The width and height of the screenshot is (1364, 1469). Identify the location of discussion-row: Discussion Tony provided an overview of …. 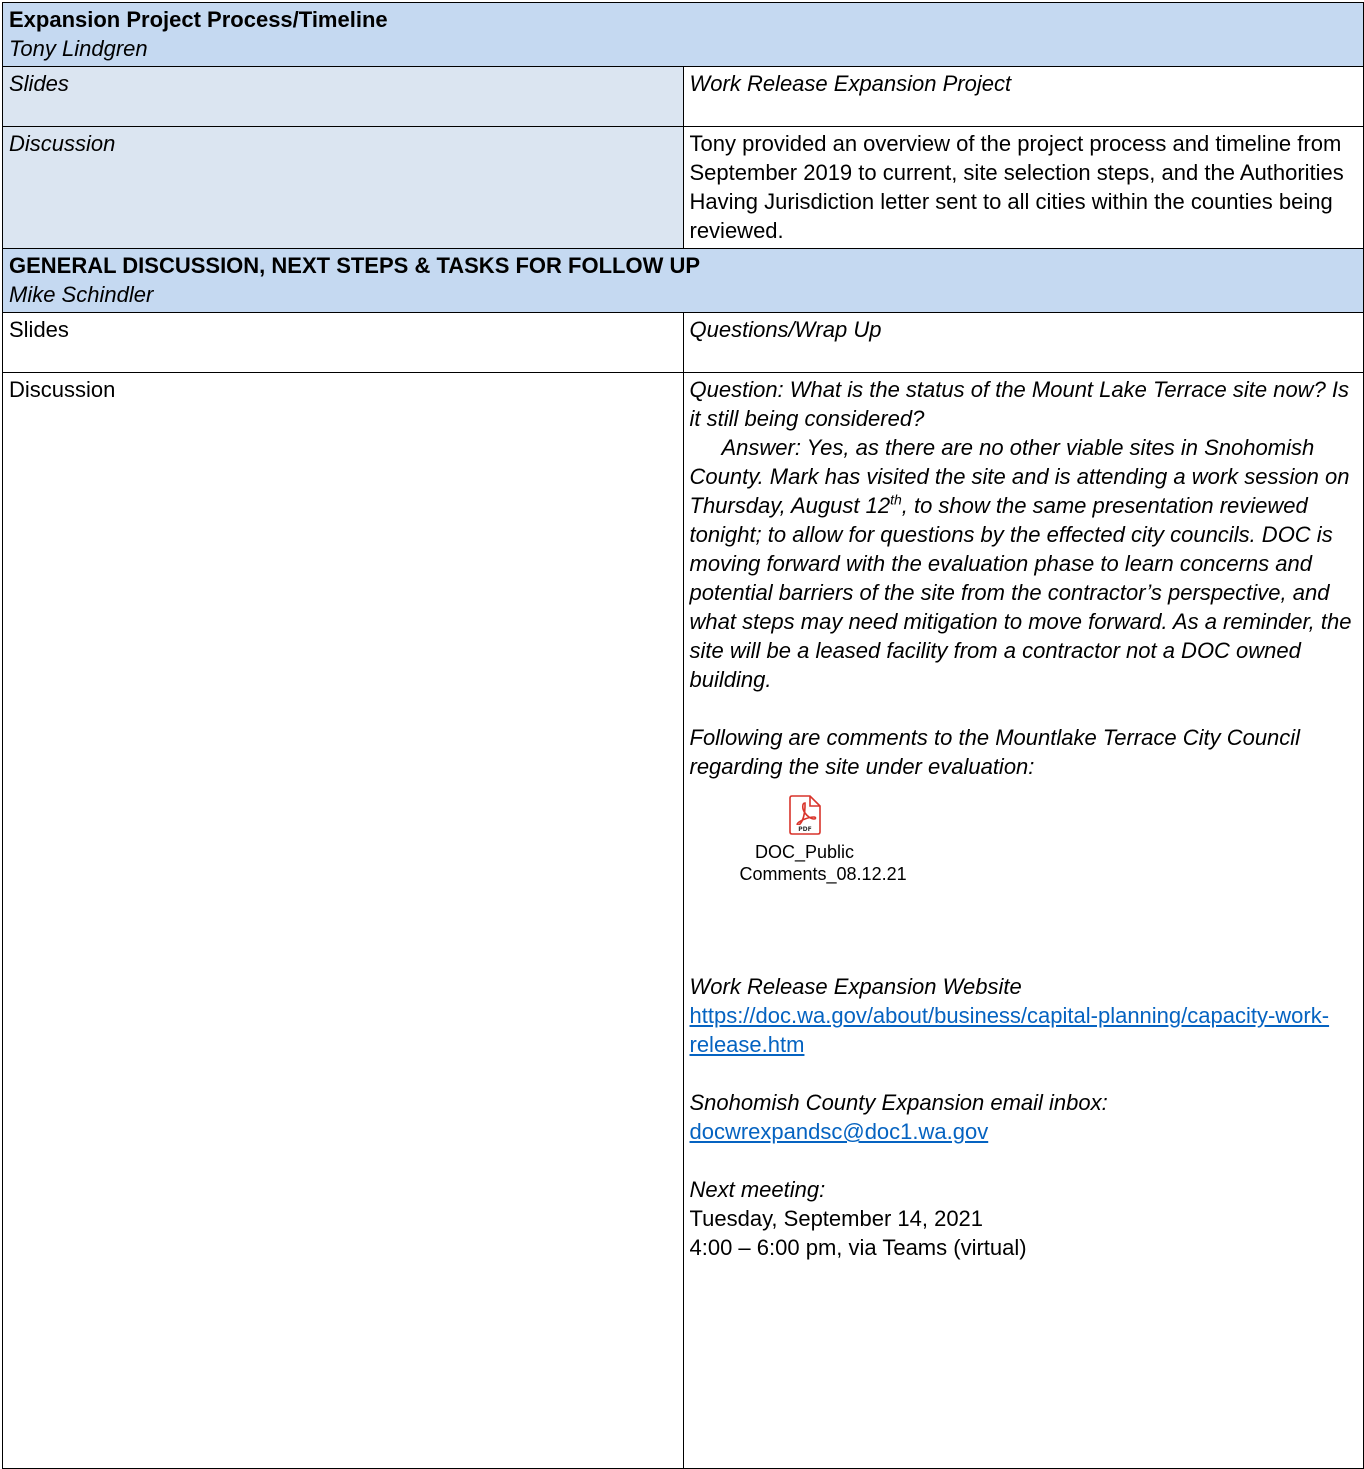
(683, 187).